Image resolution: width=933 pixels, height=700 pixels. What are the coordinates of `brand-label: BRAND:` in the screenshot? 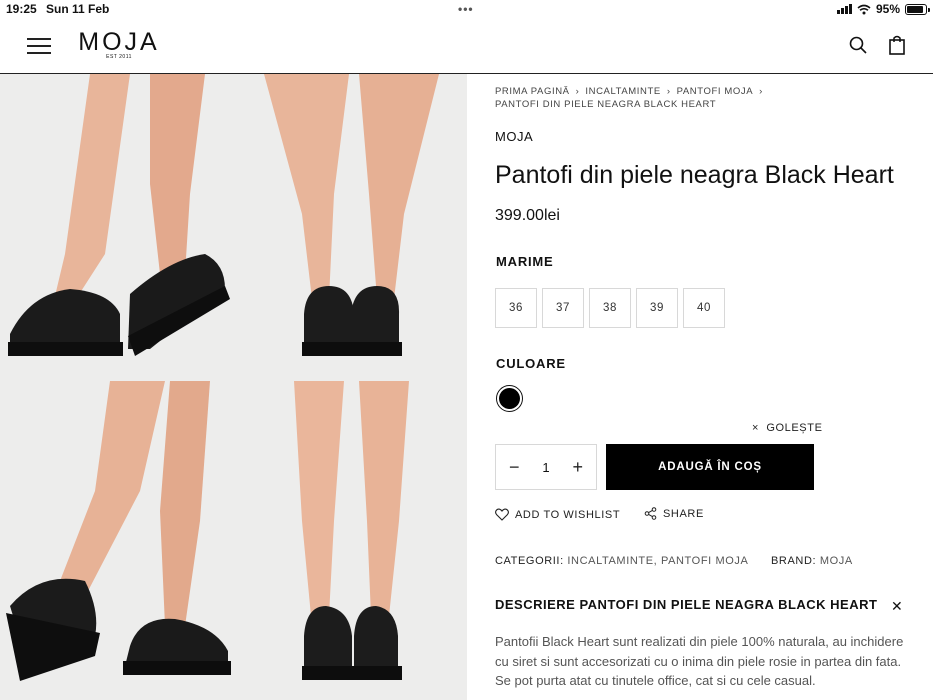 It's located at (794, 561).